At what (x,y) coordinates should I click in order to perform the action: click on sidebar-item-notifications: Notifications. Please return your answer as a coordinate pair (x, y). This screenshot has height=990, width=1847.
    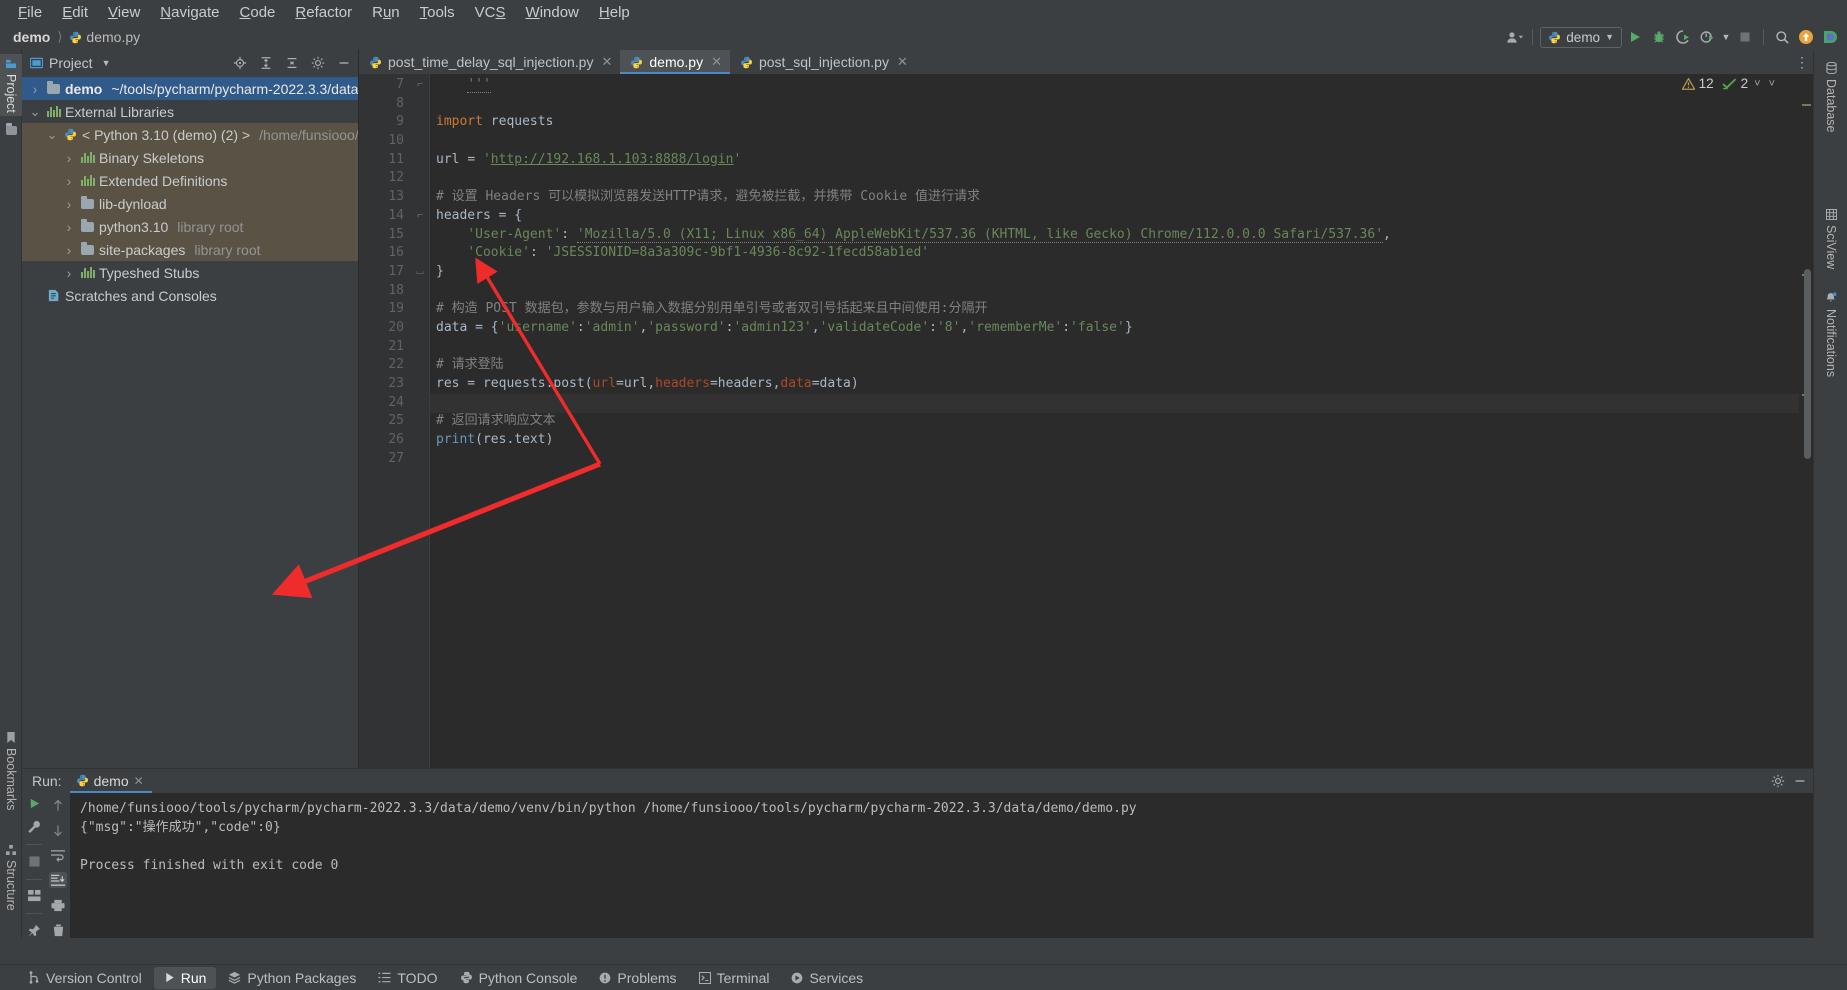
    Looking at the image, I should click on (1831, 363).